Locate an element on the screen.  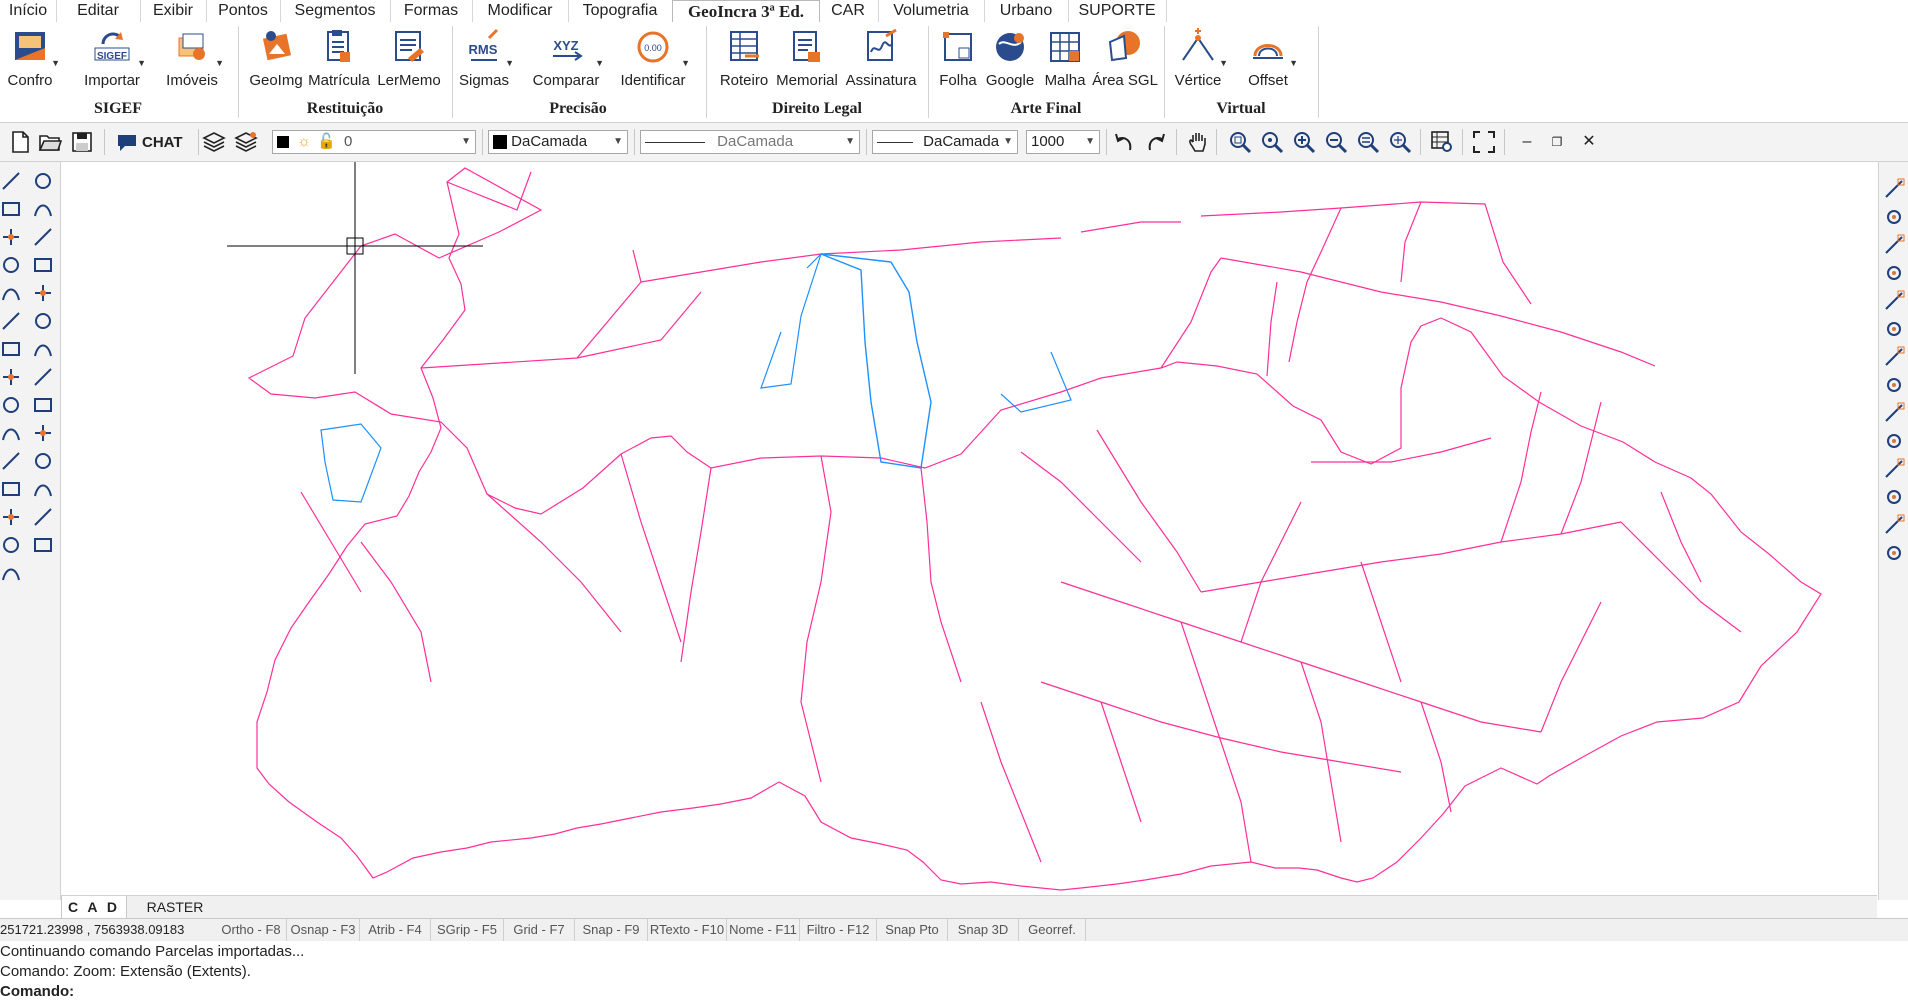
extend-tool-icon is located at coordinates (43, 461).